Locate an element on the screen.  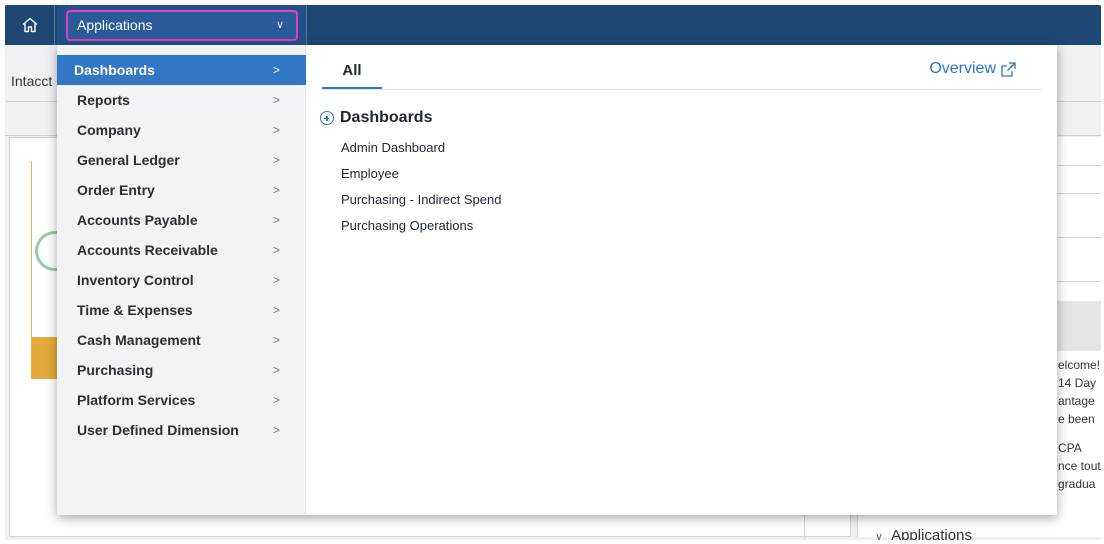
welcome-text: gradua is located at coordinates (1077, 484).